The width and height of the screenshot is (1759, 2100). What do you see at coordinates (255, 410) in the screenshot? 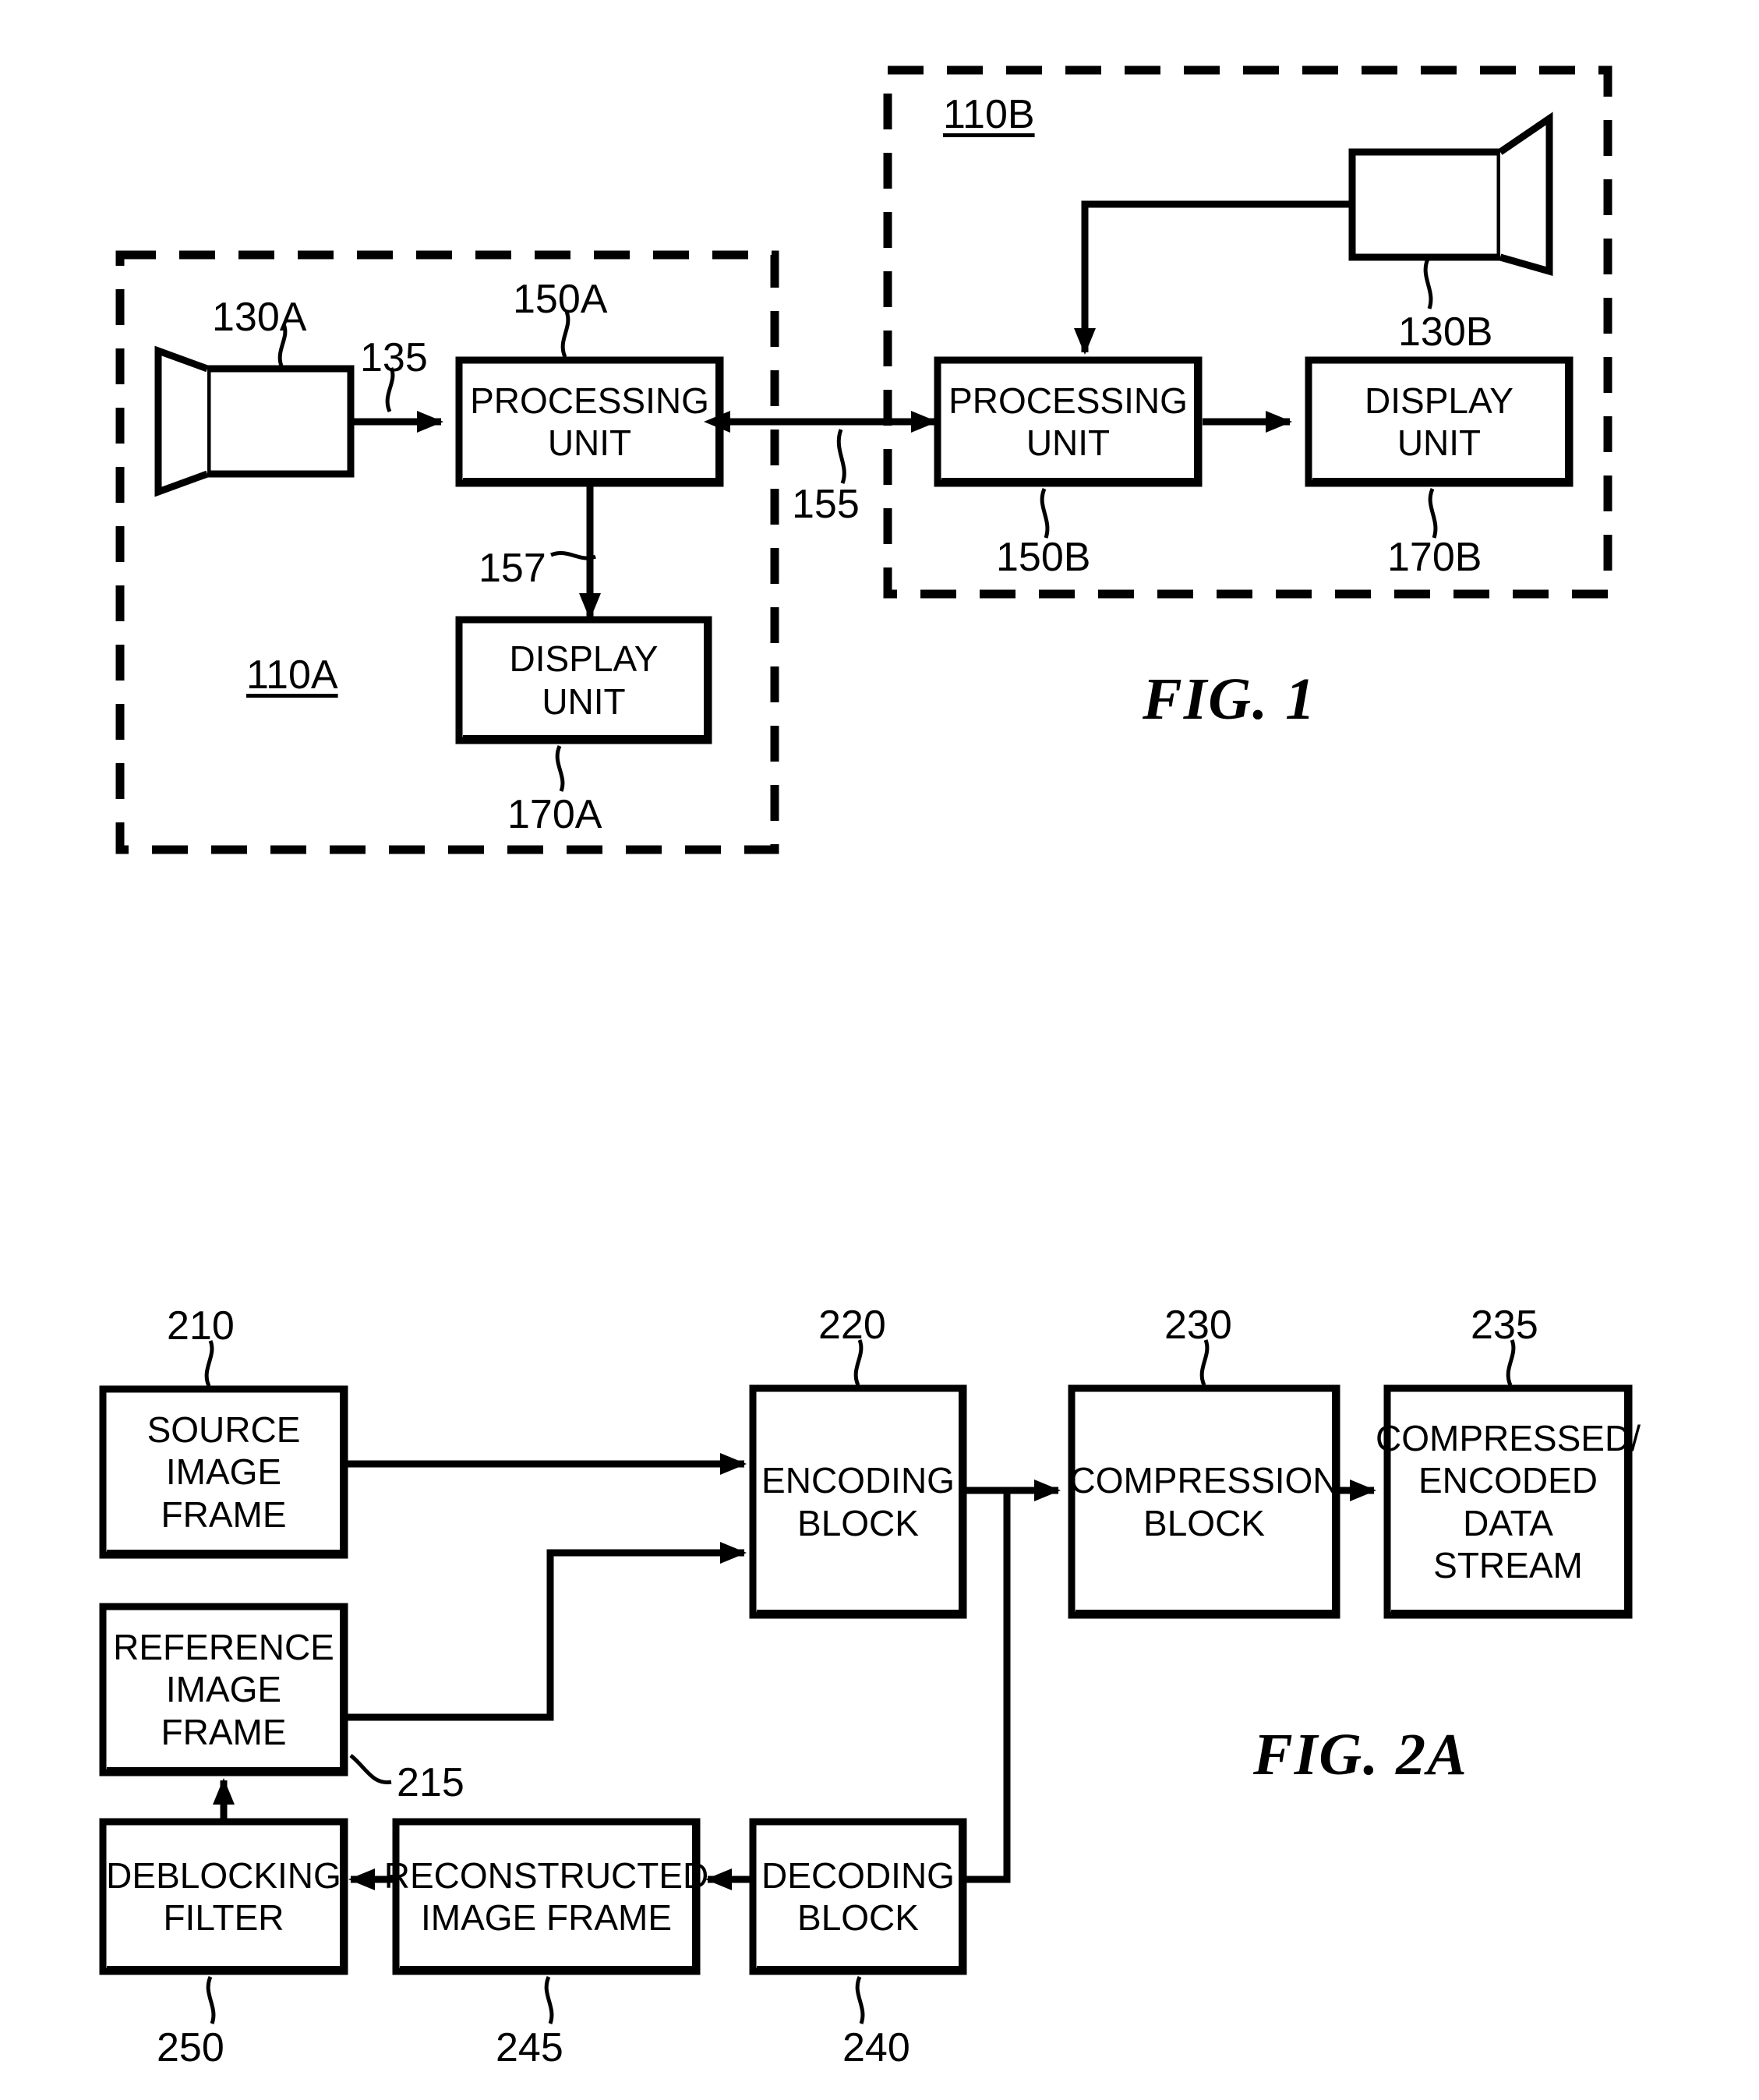
I see `camera-a-icon` at bounding box center [255, 410].